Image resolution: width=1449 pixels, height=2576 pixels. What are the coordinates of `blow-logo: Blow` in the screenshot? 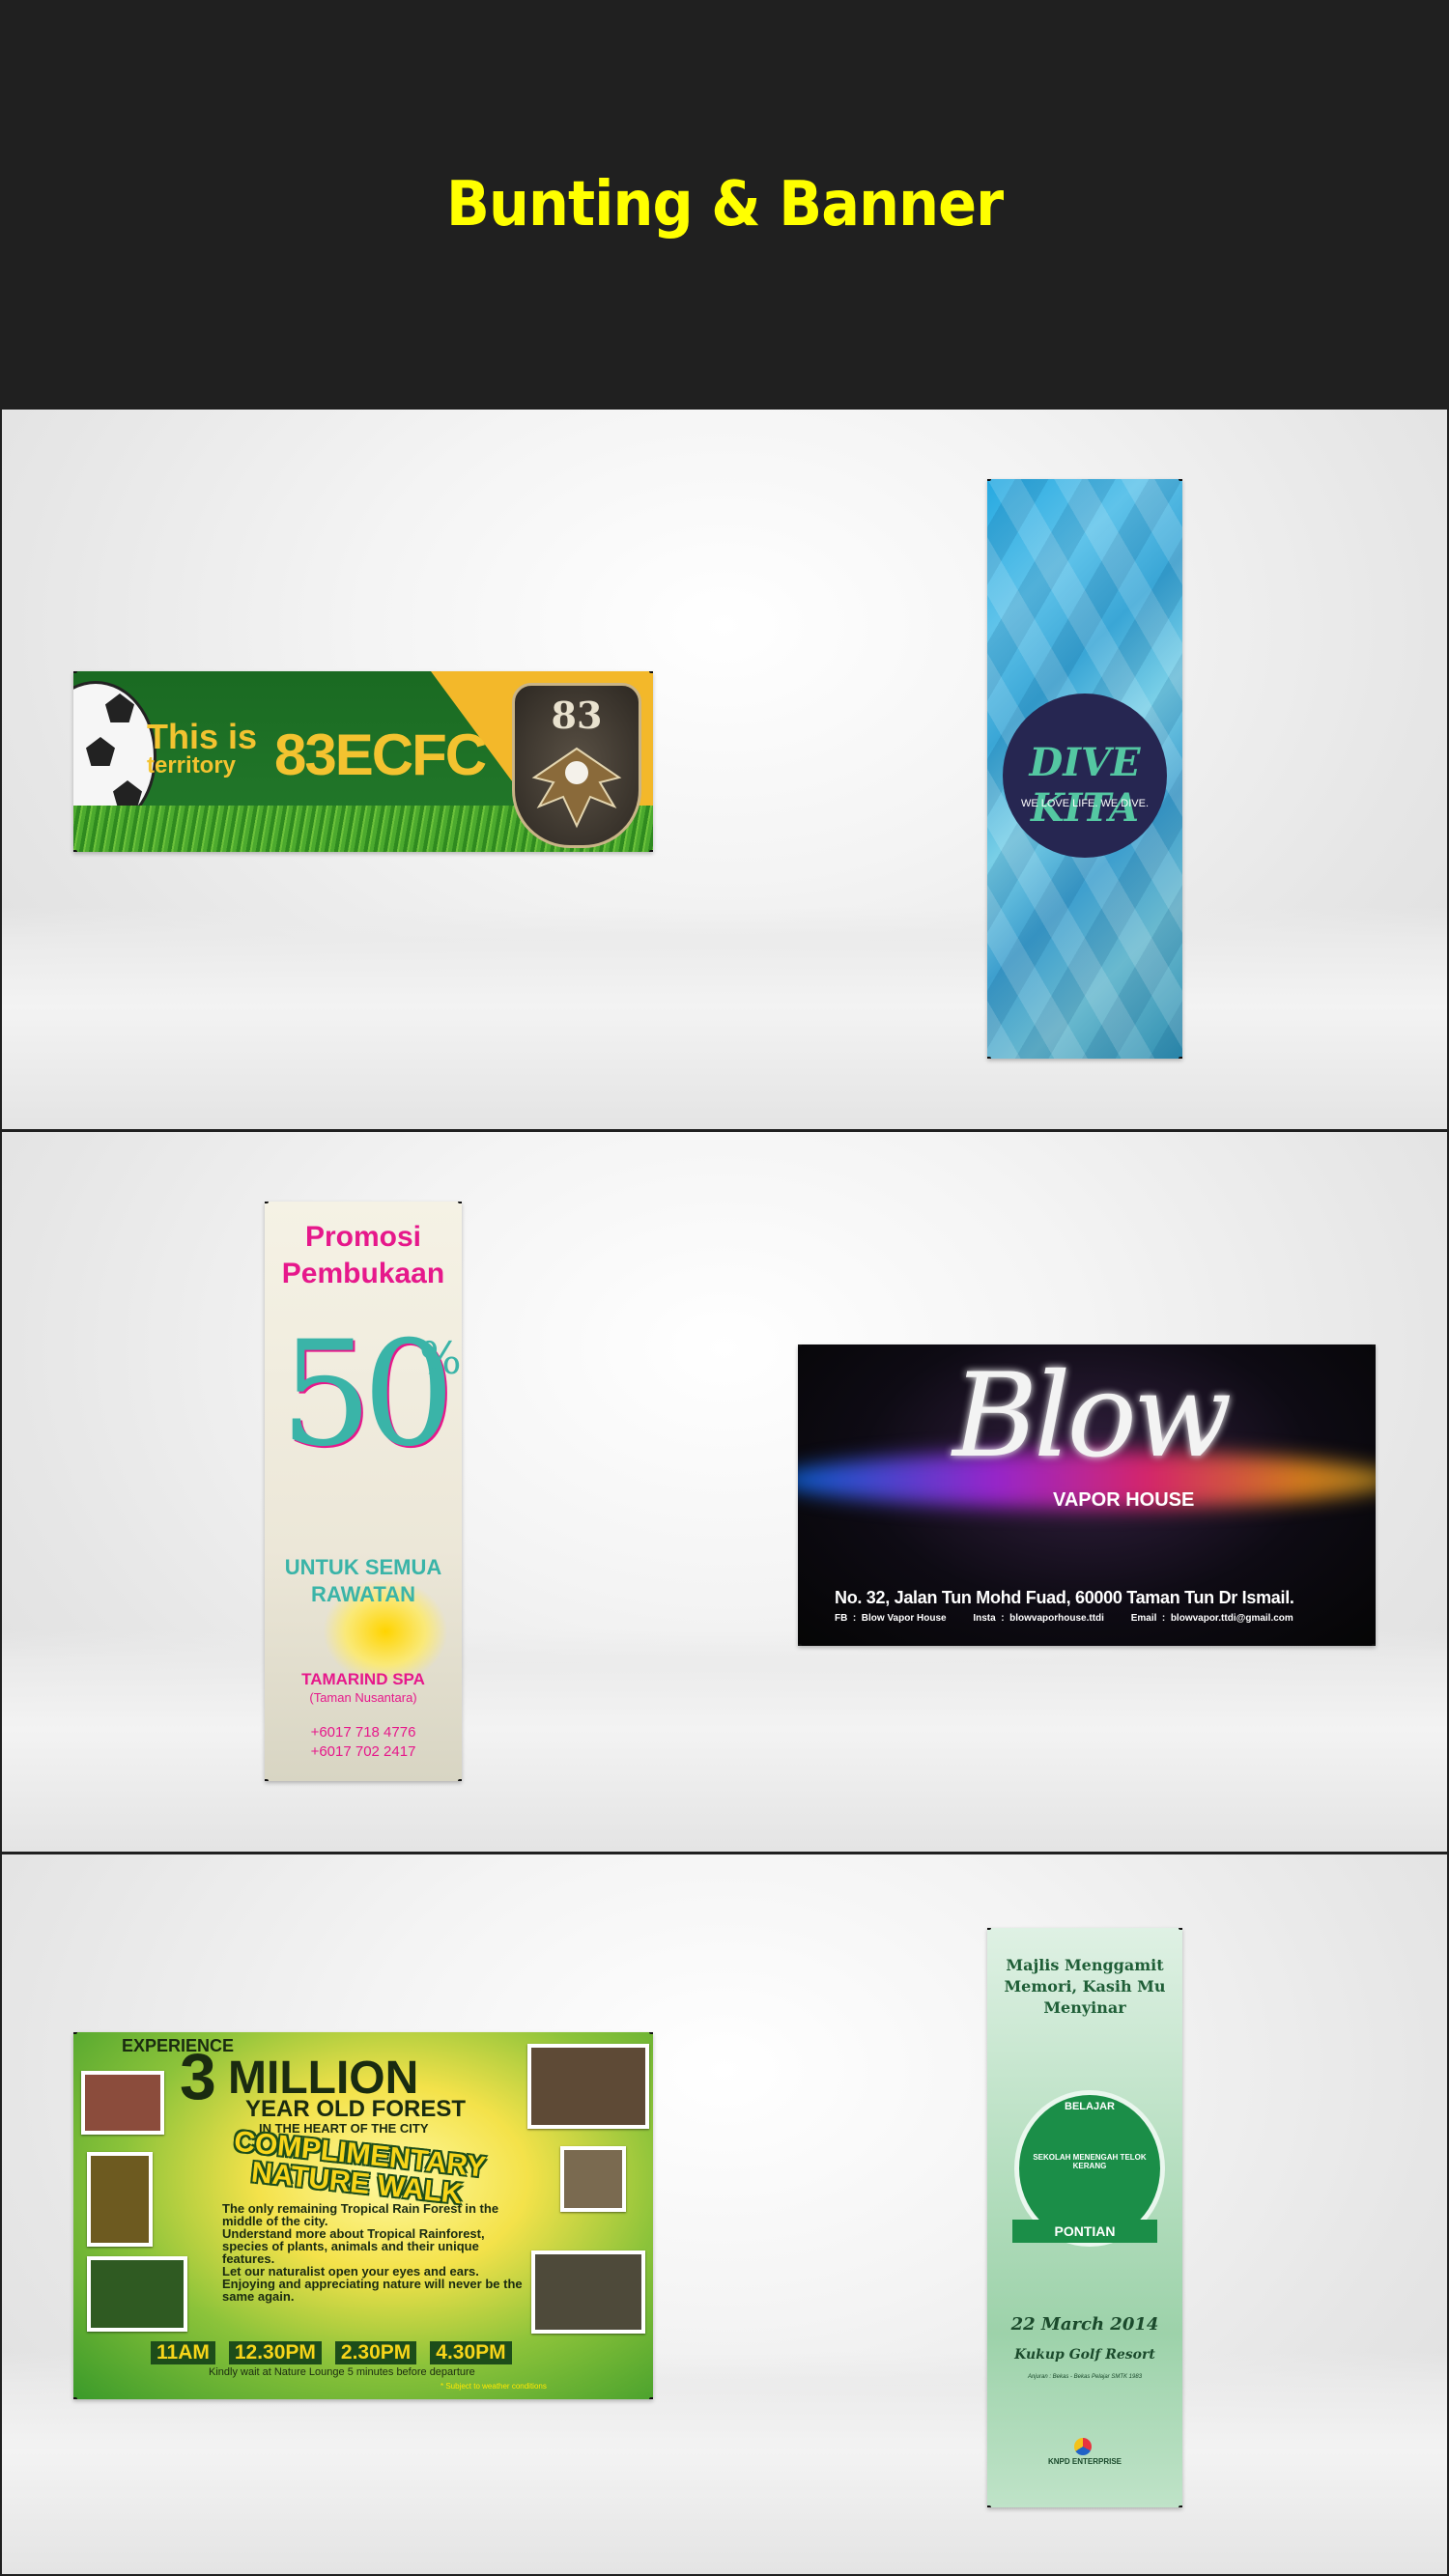 It's located at (1092, 1416).